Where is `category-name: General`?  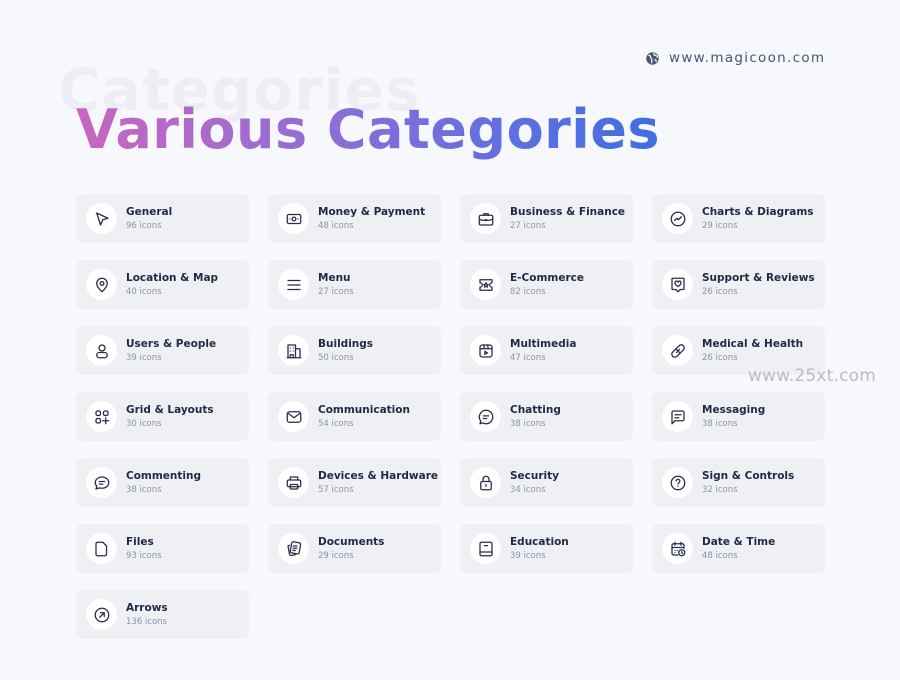
category-name: General is located at coordinates (149, 211).